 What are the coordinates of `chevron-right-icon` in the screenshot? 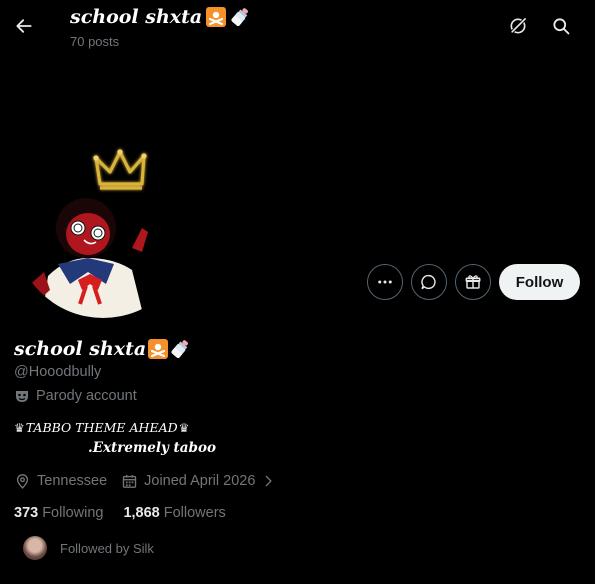 It's located at (268, 481).